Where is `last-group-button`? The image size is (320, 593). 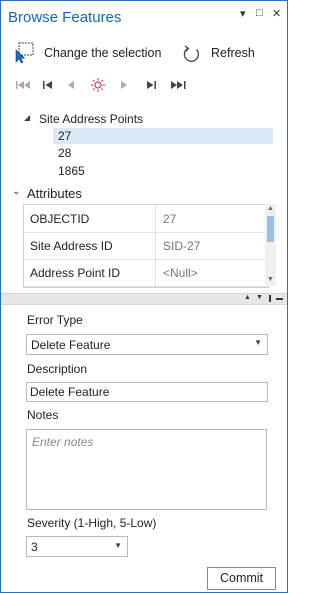 last-group-button is located at coordinates (178, 85).